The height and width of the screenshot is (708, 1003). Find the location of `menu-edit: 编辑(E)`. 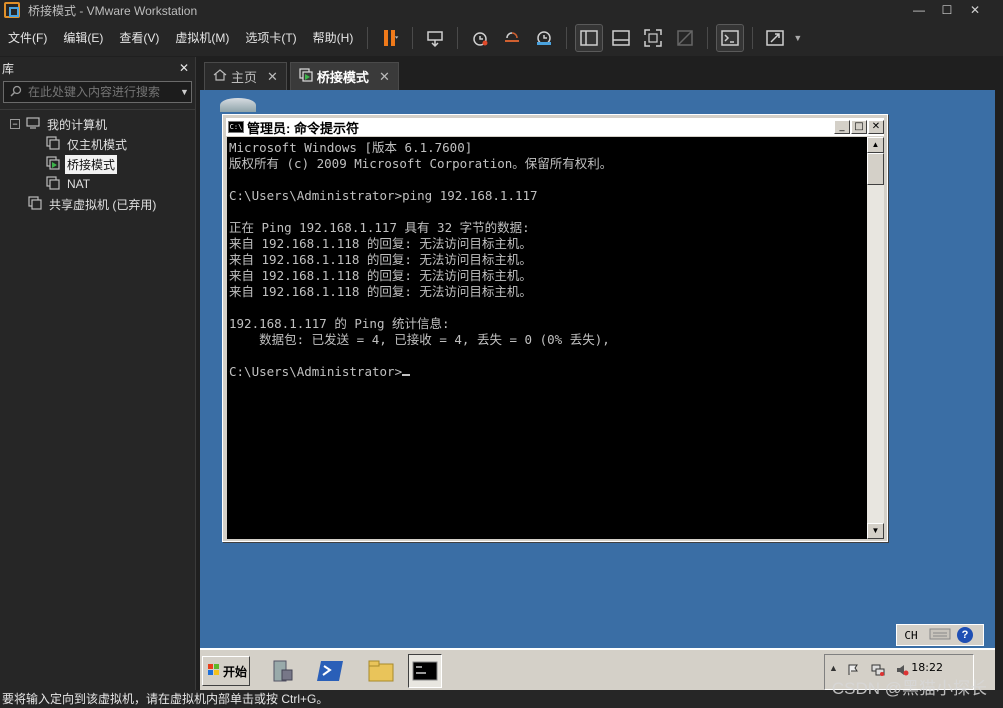

menu-edit: 编辑(E) is located at coordinates (83, 38).